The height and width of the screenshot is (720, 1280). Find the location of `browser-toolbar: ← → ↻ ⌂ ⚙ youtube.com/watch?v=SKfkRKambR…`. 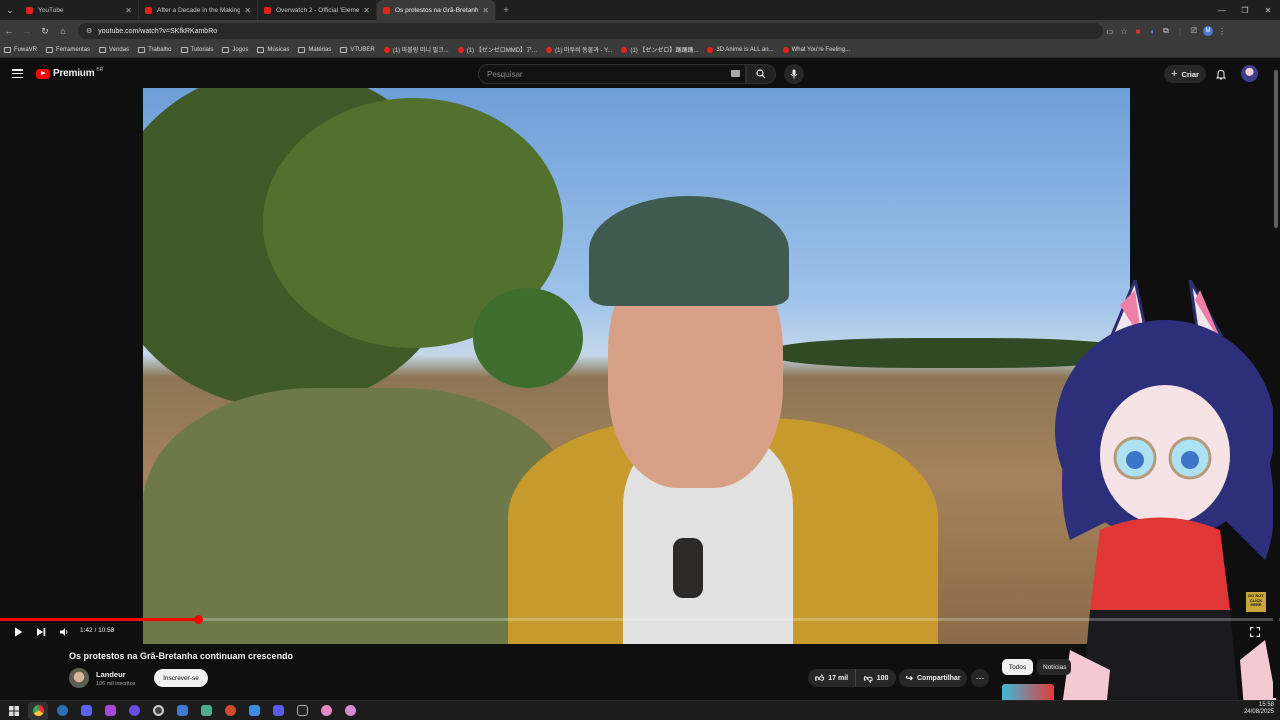

browser-toolbar: ← → ↻ ⌂ ⚙ youtube.com/watch?v=SKfkRKambR… is located at coordinates (640, 31).